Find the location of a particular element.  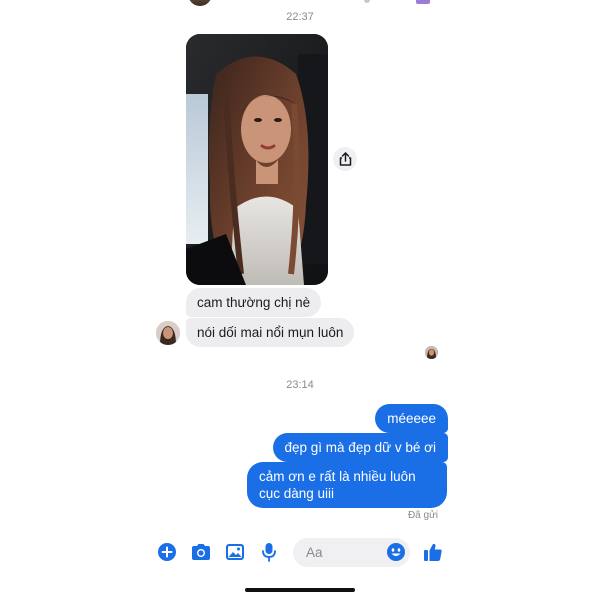

sender-avatar-image is located at coordinates (168, 333).